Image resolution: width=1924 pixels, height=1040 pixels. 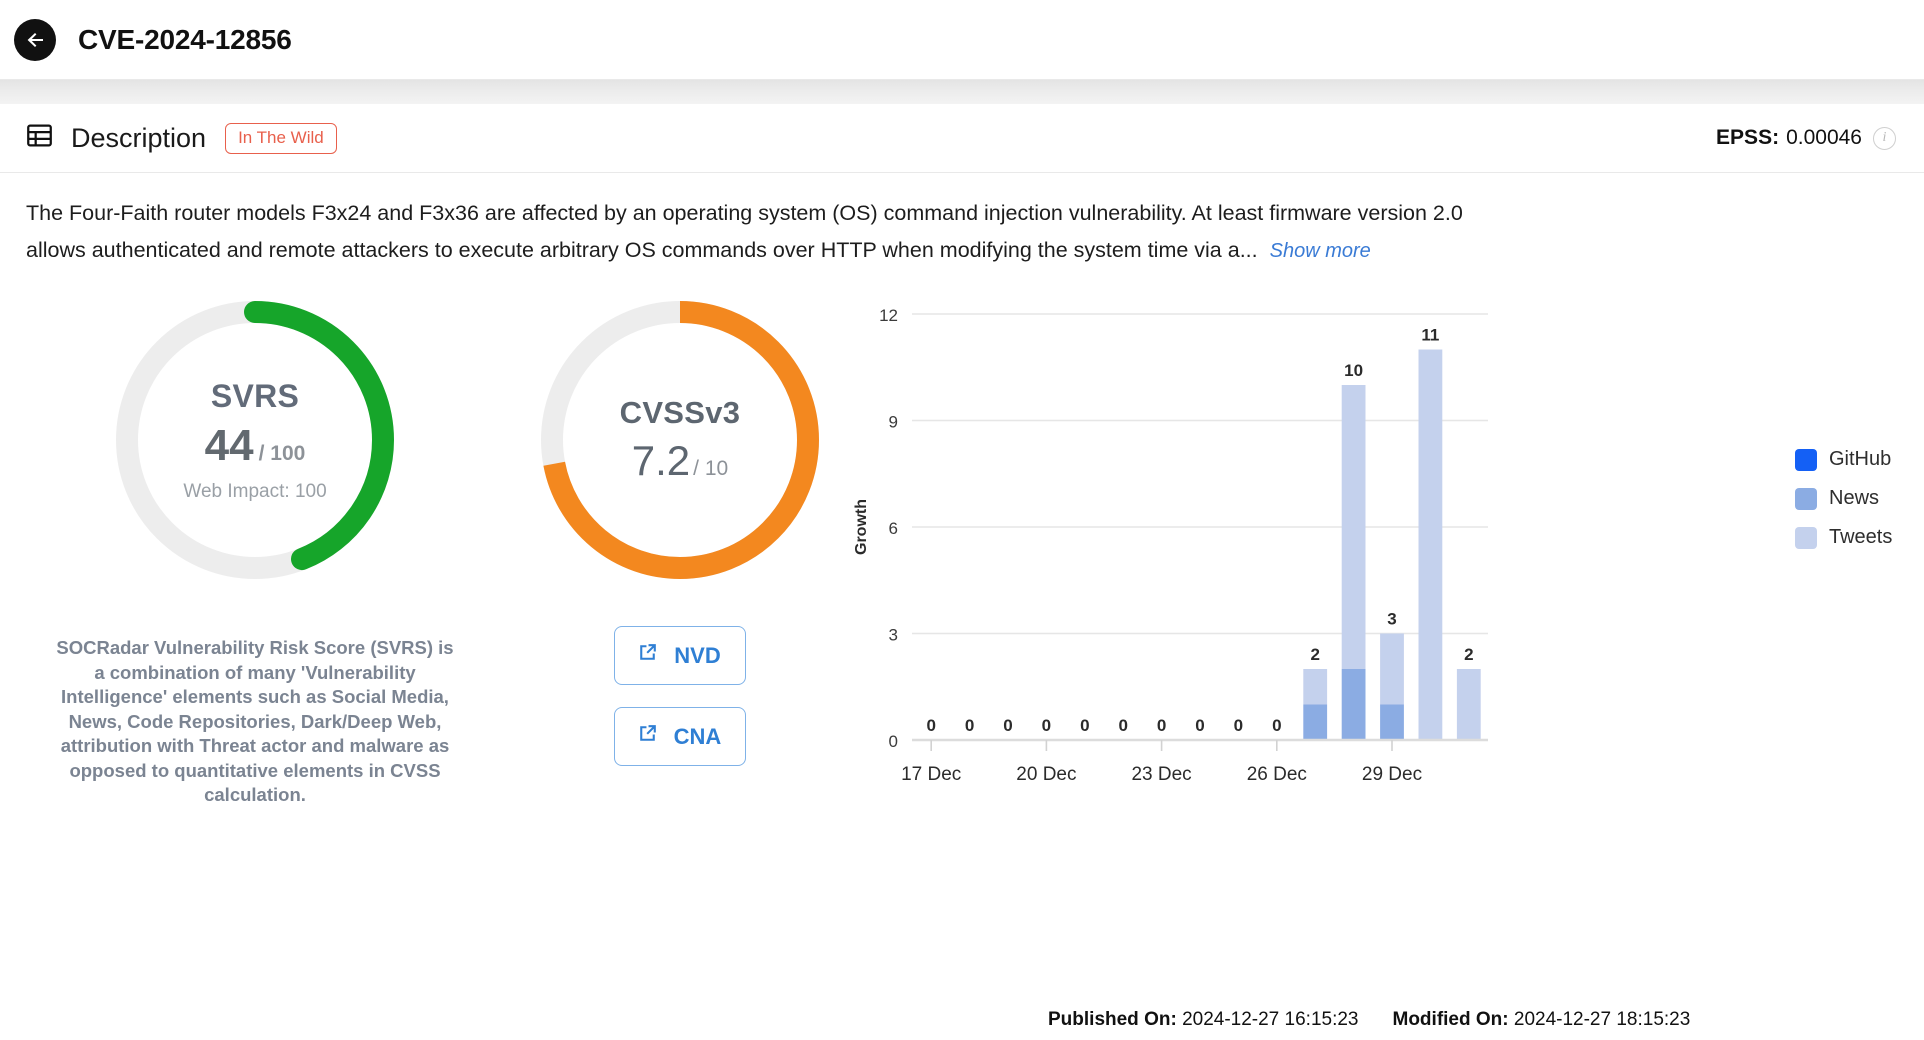 What do you see at coordinates (1046, 774) in the screenshot?
I see `svg-text: 20 Dec` at bounding box center [1046, 774].